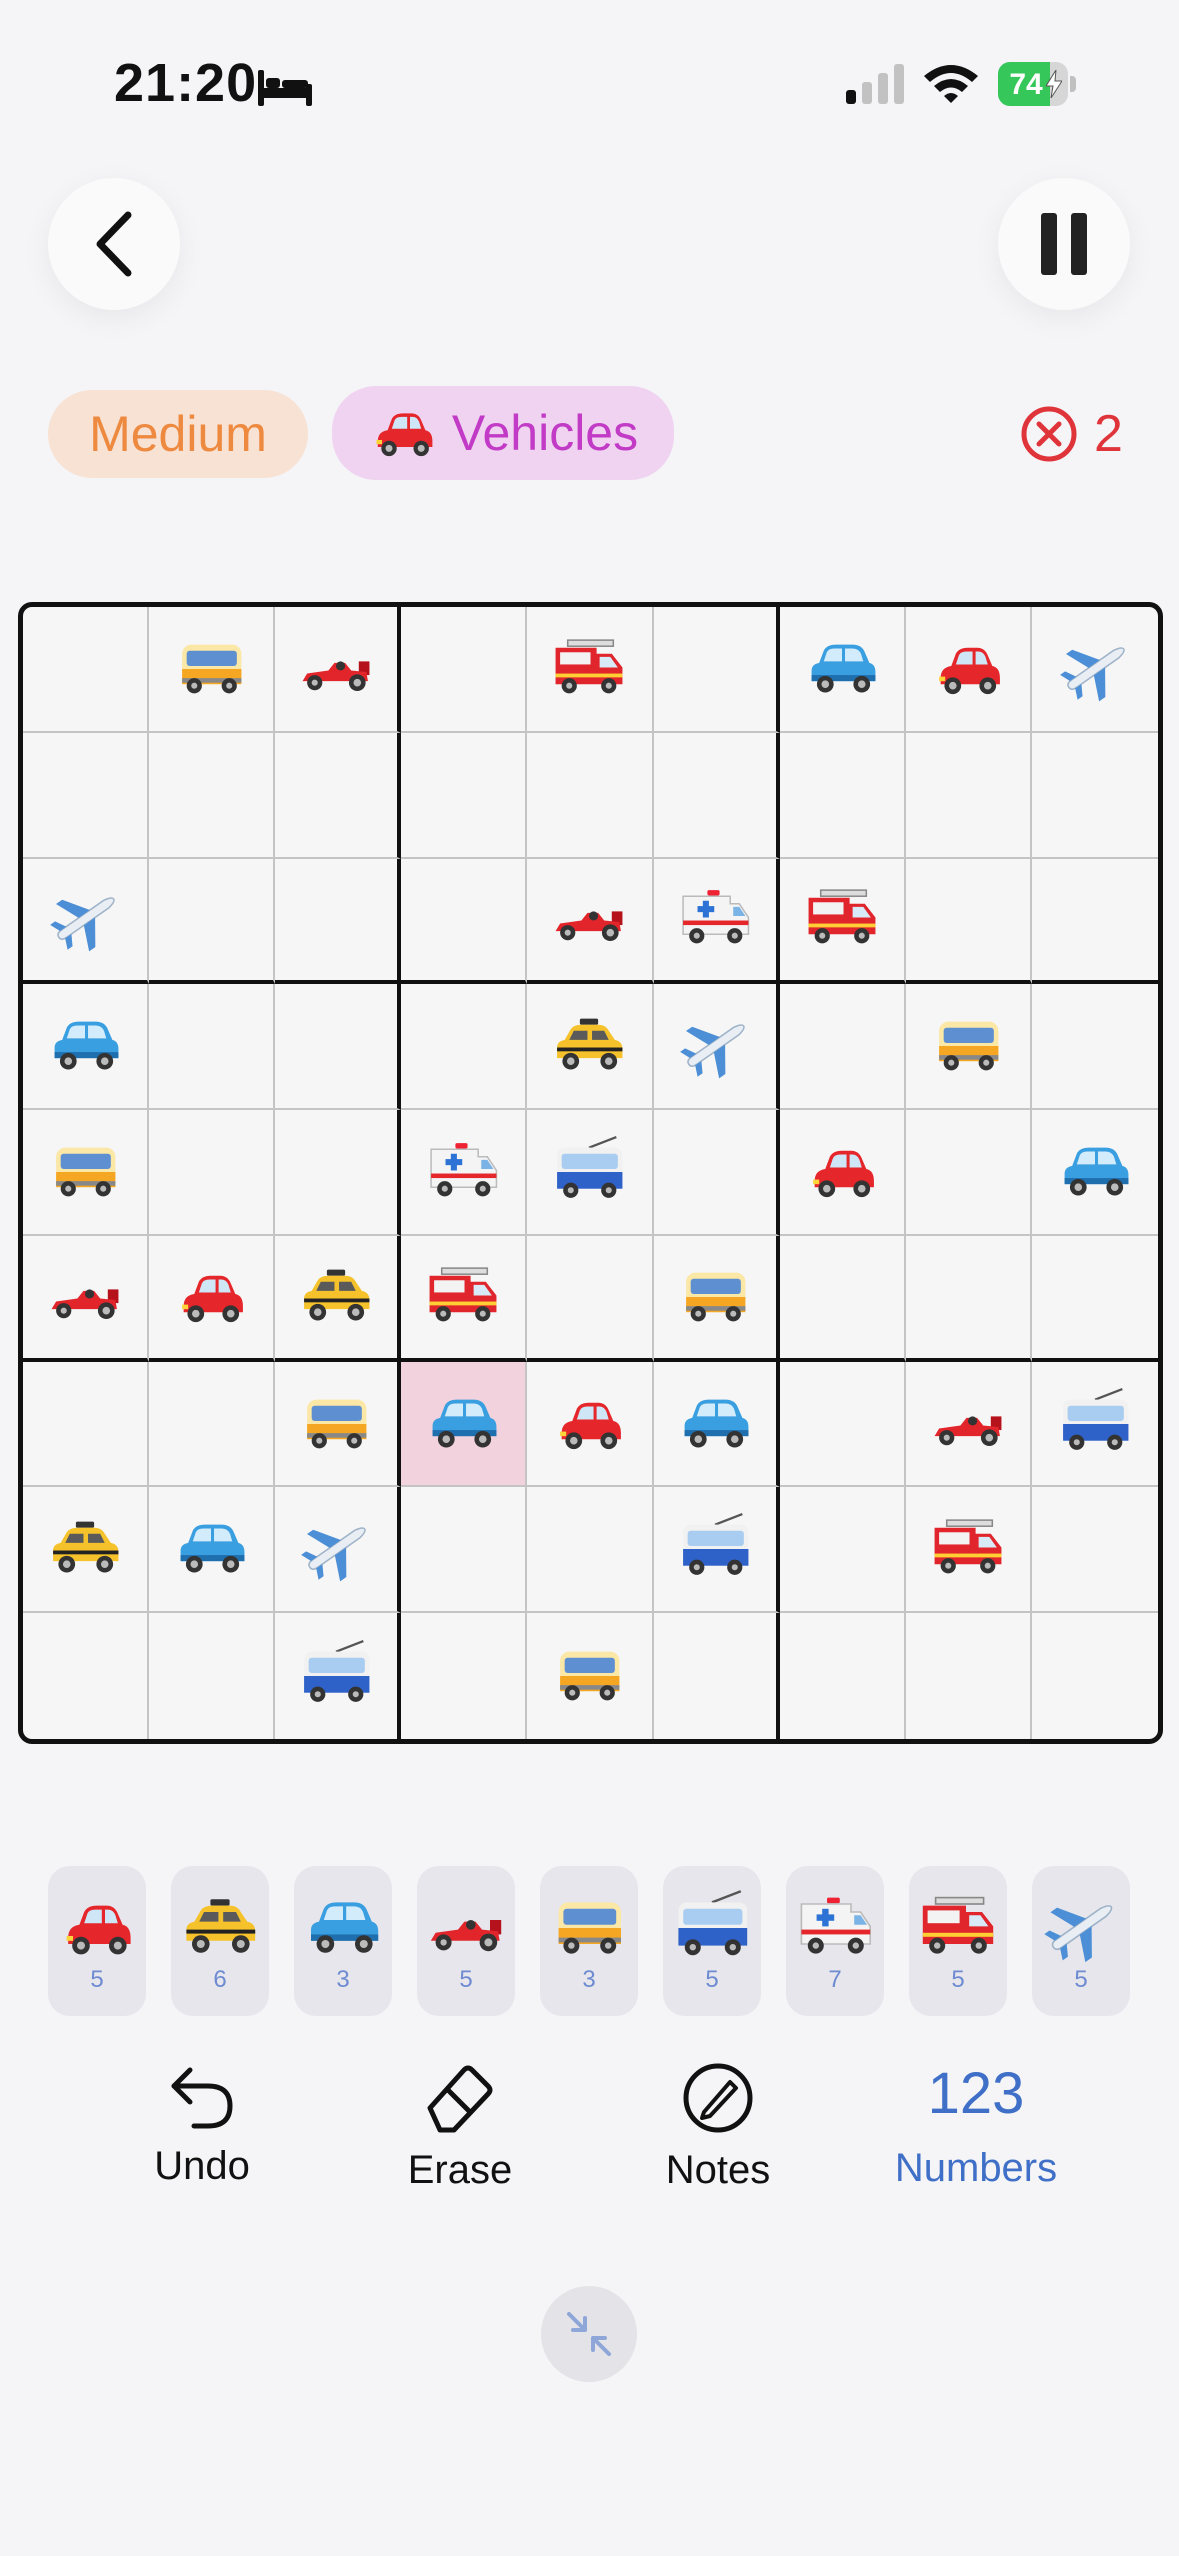 The width and height of the screenshot is (1179, 2556). Describe the element at coordinates (343, 1941) in the screenshot. I see `vehicle-key-bluecar: 3` at that location.